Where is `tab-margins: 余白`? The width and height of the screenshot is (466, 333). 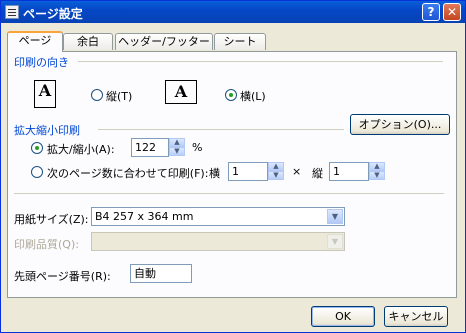
tab-margins: 余白 is located at coordinates (88, 41).